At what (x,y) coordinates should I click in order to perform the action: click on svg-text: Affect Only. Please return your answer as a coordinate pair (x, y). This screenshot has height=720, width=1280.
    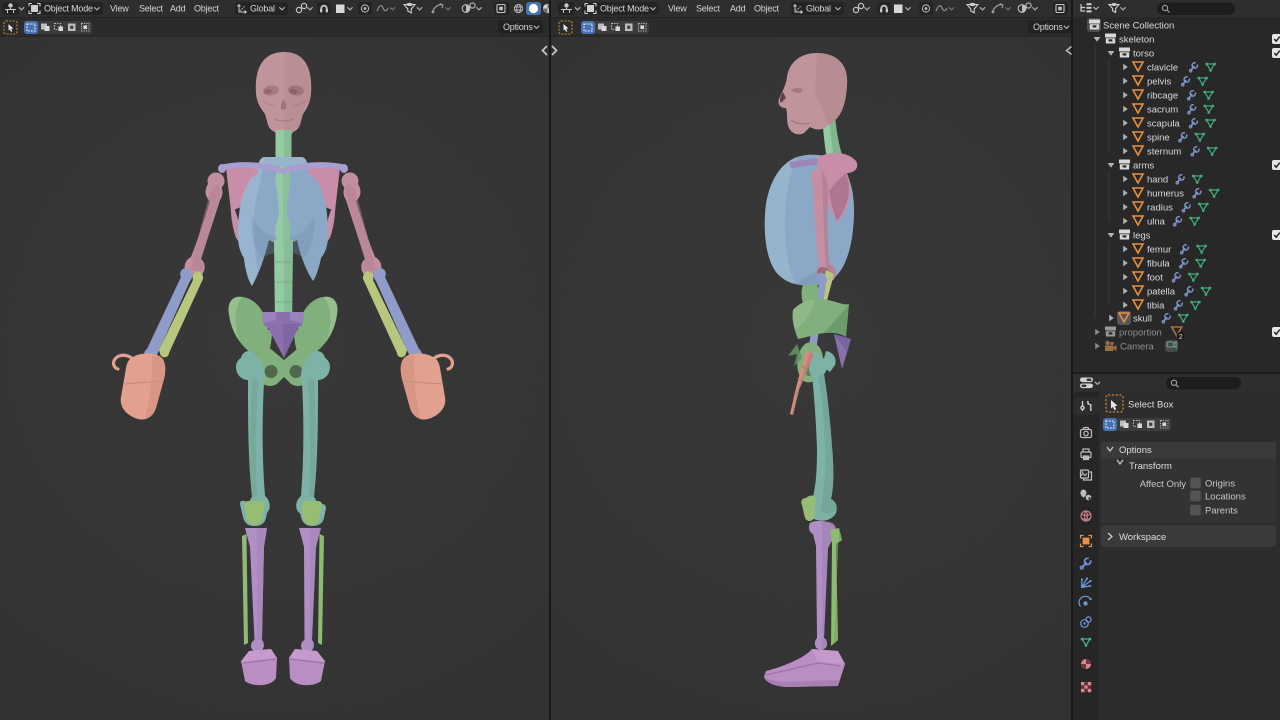
    Looking at the image, I should click on (1163, 484).